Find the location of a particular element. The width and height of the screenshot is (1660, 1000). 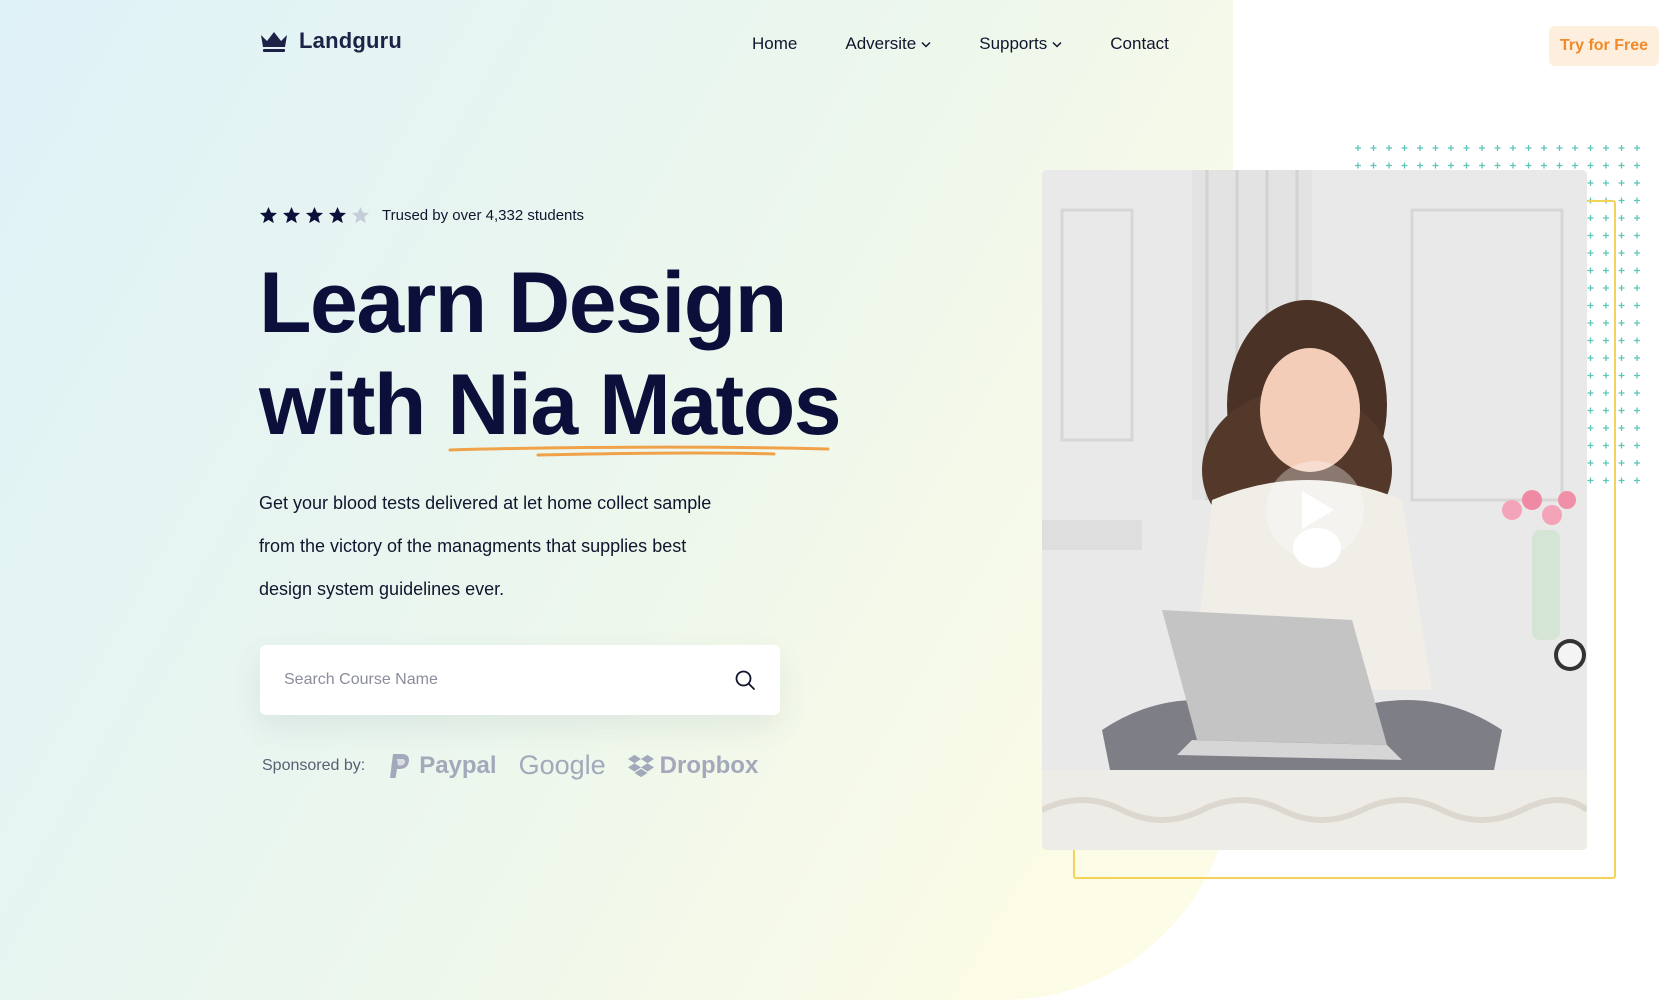

sponsor-paypal: Paypal is located at coordinates (442, 765).